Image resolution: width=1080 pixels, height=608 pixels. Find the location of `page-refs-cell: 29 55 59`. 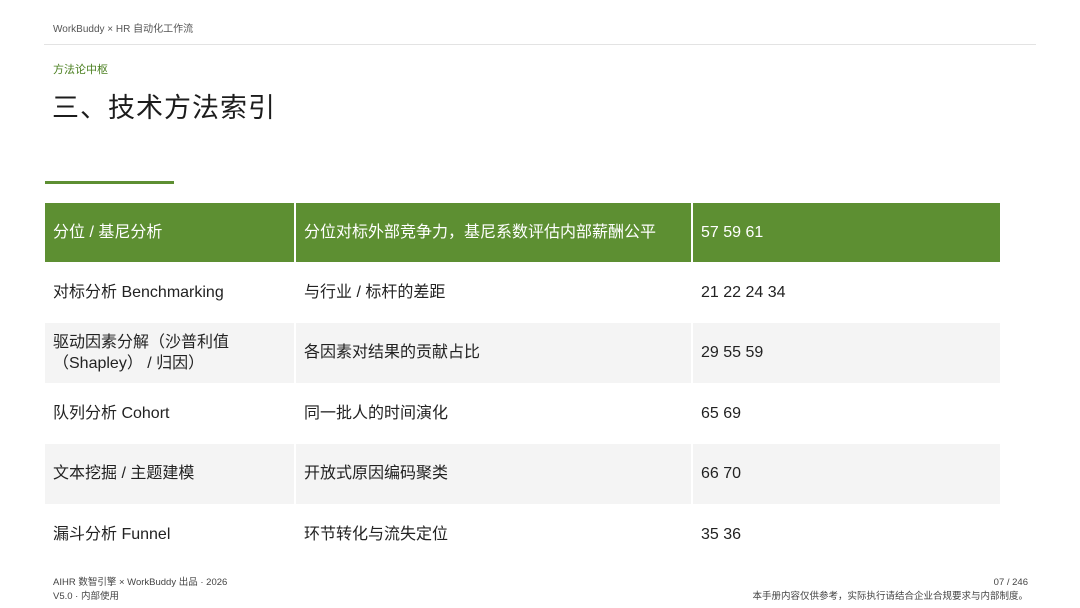

page-refs-cell: 29 55 59 is located at coordinates (846, 352).